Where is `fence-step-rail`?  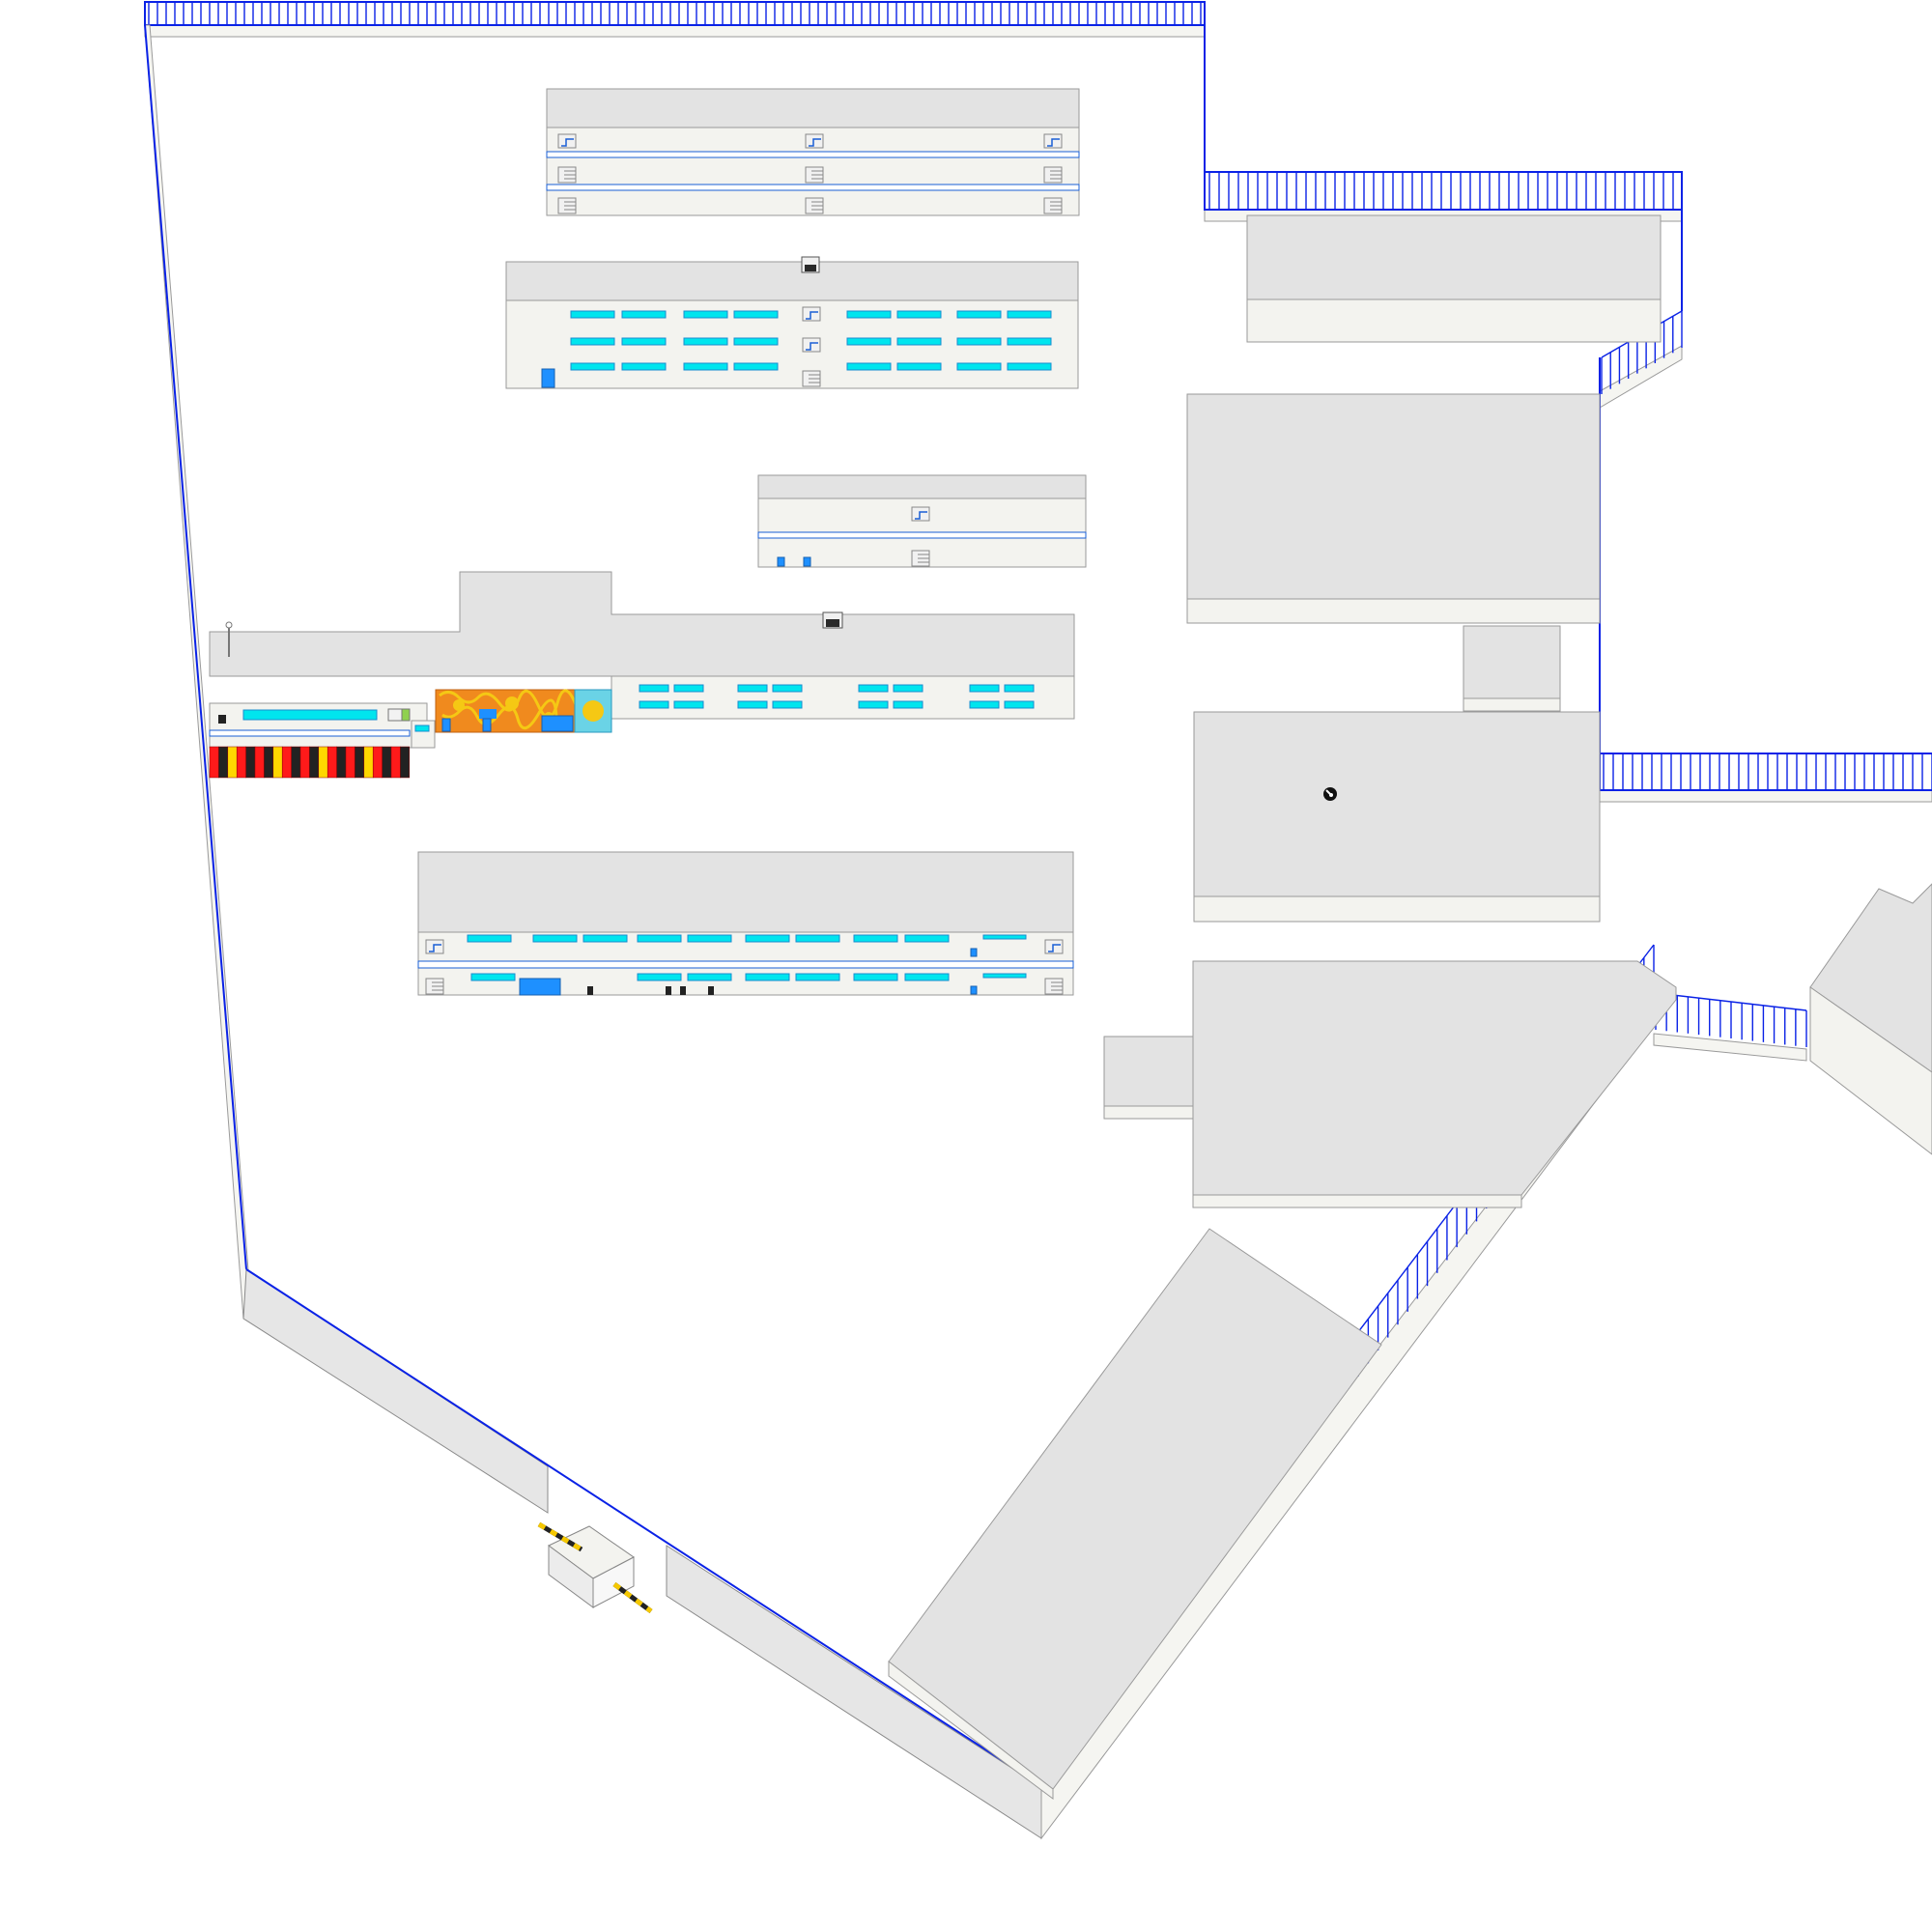 fence-step-rail is located at coordinates (1443, 191).